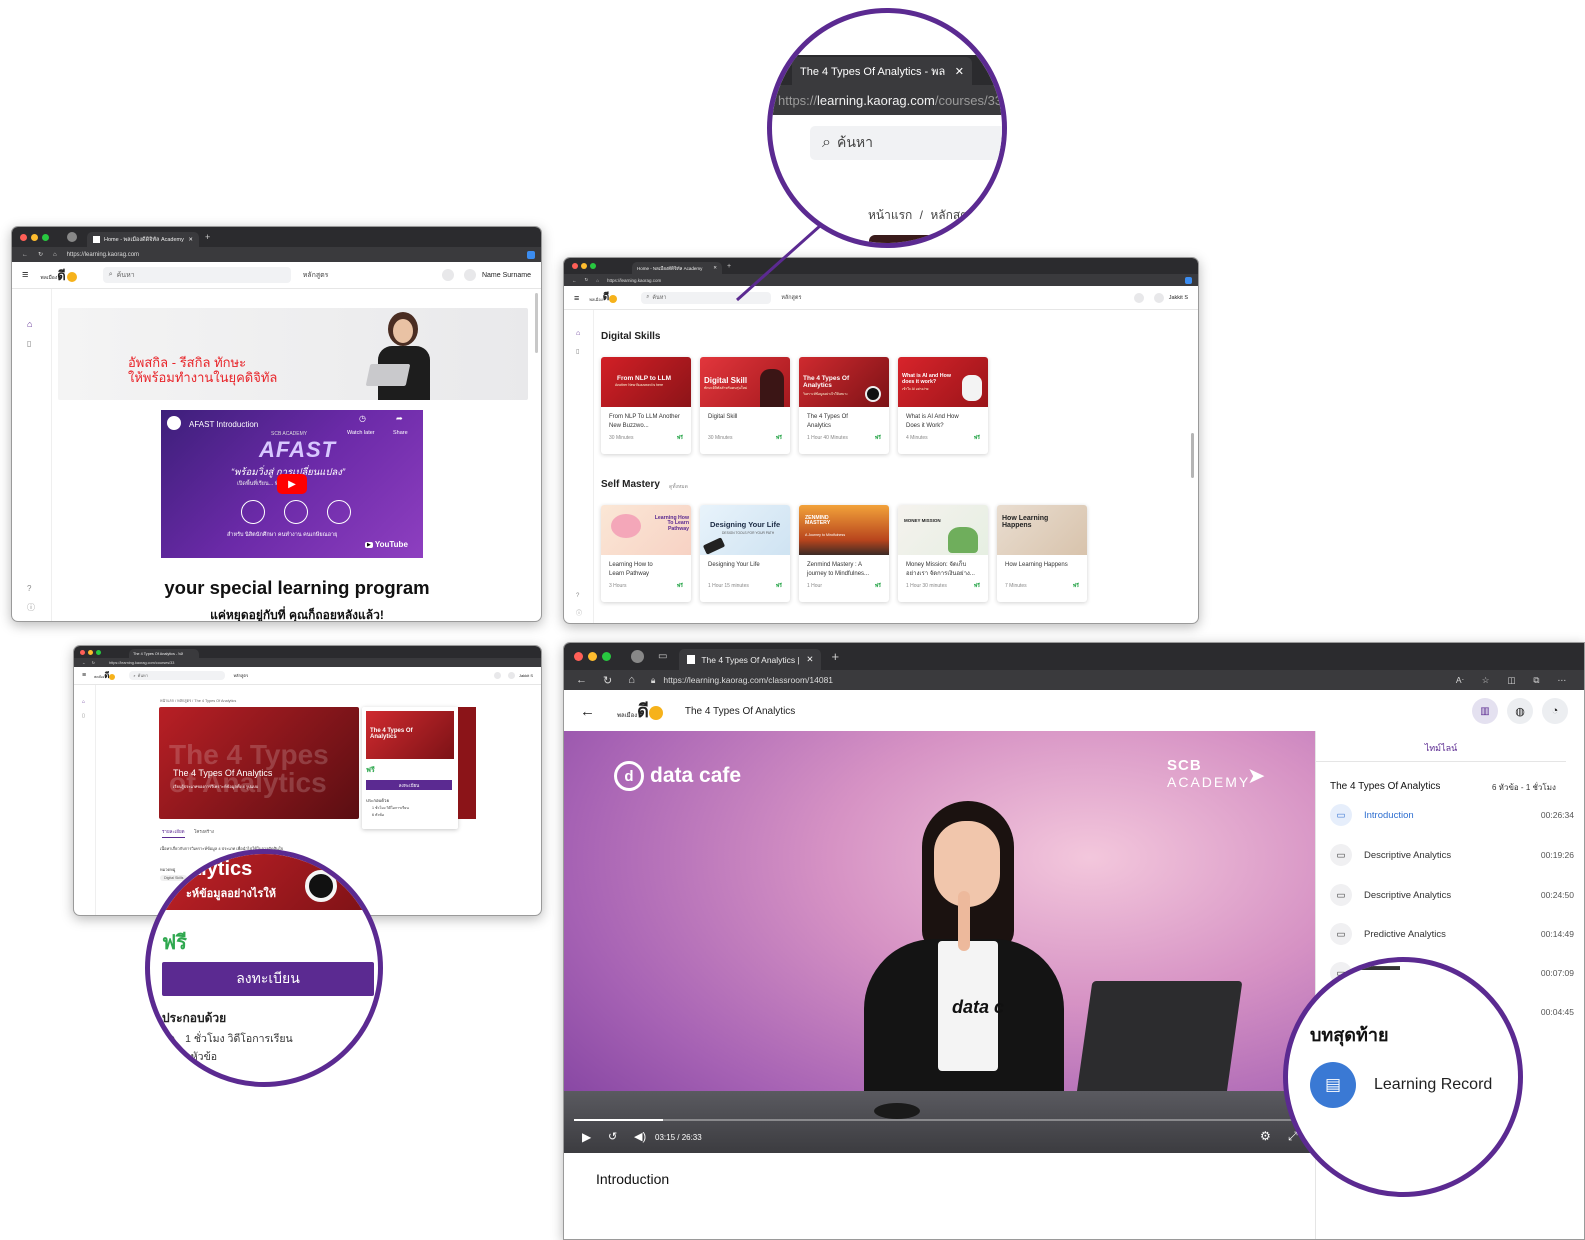  What do you see at coordinates (882, 71) in the screenshot?
I see `zoom-tab: The 4 Types Of Analytics - พล ✕` at bounding box center [882, 71].